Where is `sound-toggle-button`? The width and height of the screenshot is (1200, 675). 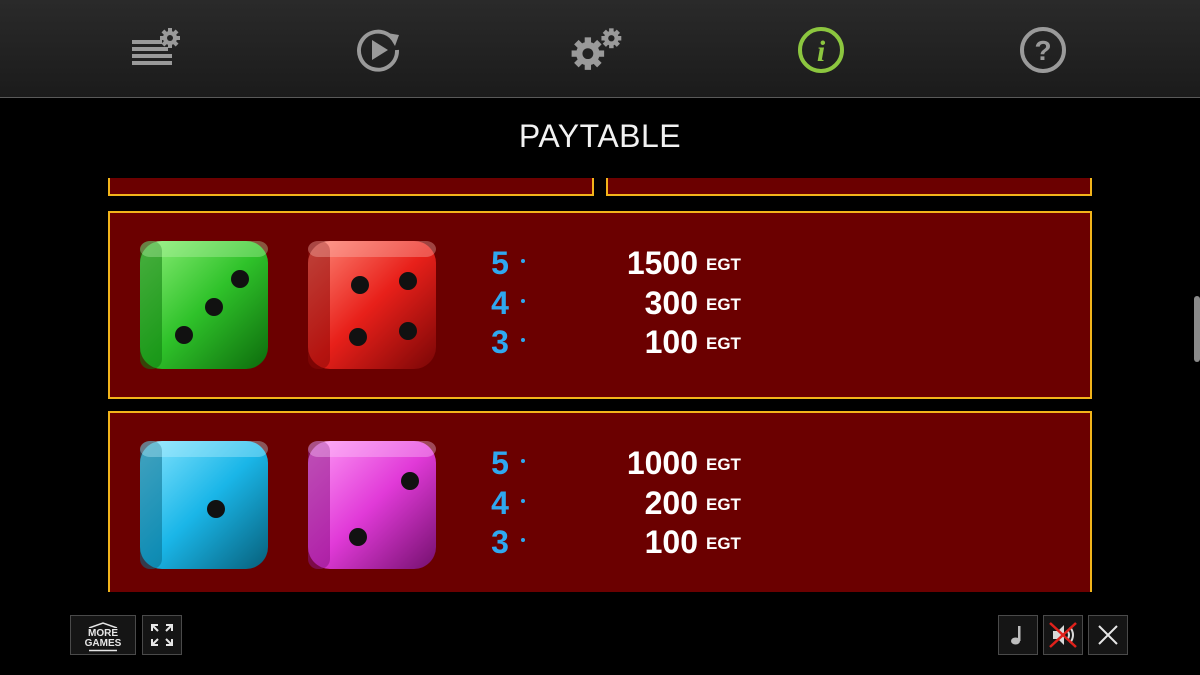
sound-toggle-button is located at coordinates (1063, 635).